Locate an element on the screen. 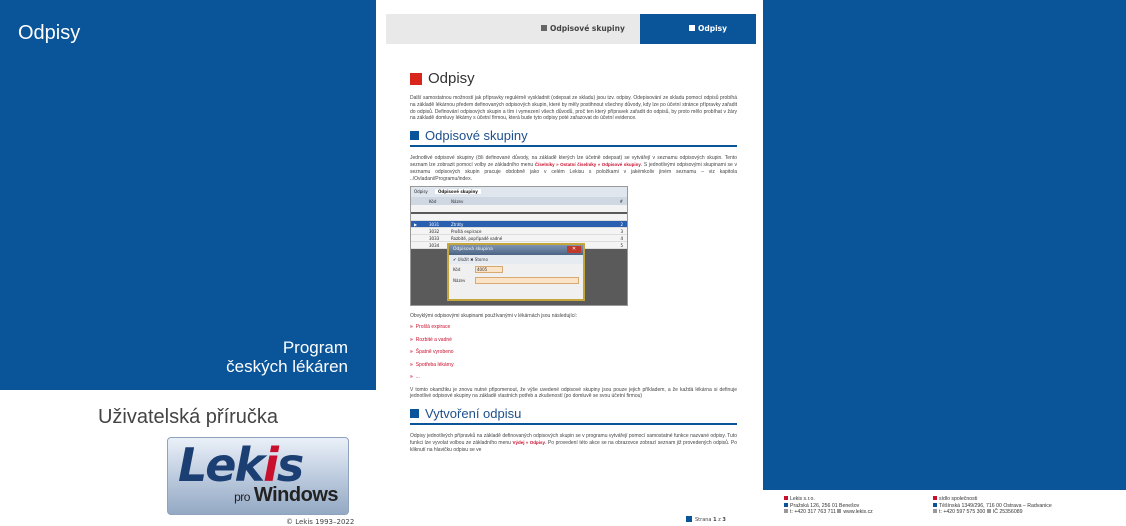 The image size is (1126, 526). close-icon: ✕ is located at coordinates (574, 250).